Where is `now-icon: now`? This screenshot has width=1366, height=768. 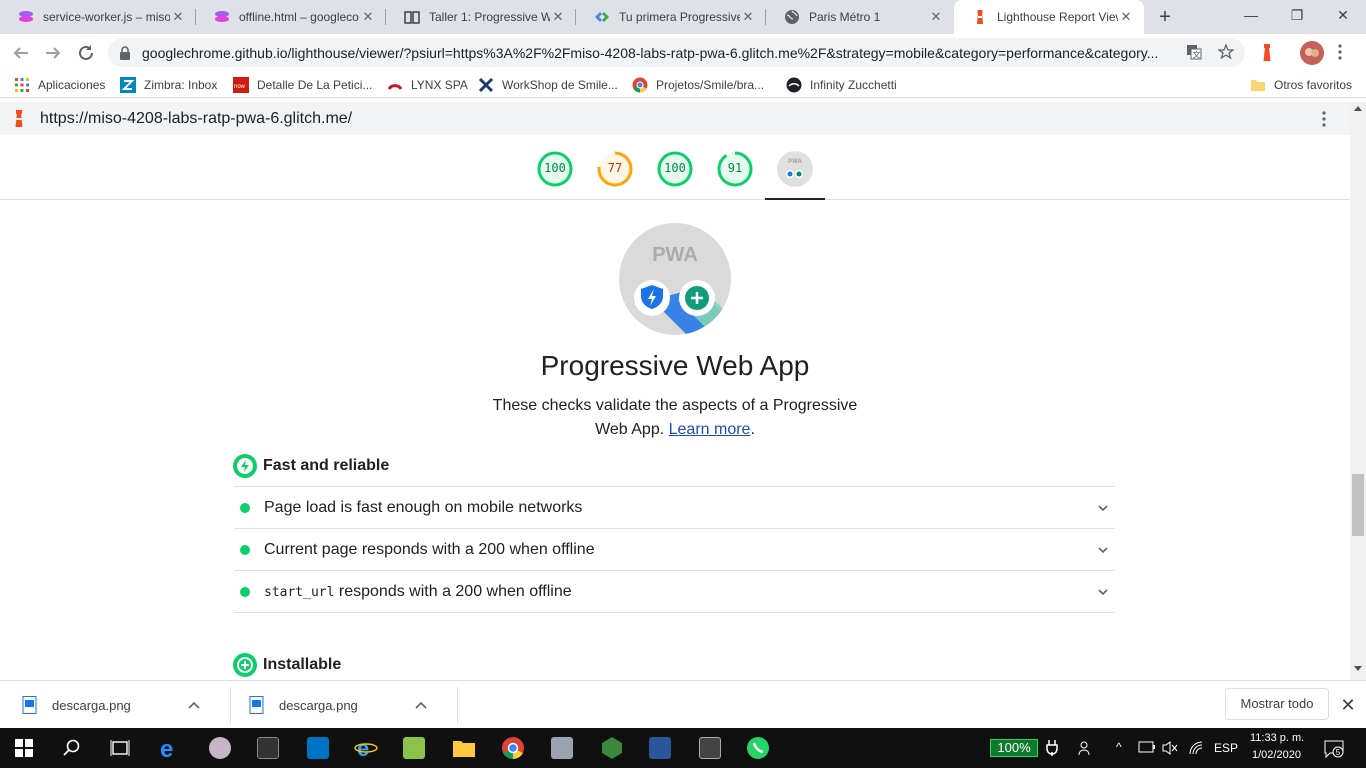 now-icon: now is located at coordinates (241, 85).